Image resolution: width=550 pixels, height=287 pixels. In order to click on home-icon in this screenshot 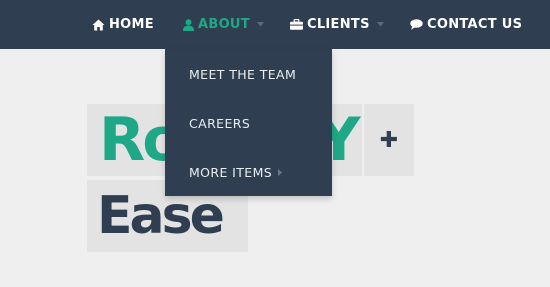, I will do `click(98, 25)`.